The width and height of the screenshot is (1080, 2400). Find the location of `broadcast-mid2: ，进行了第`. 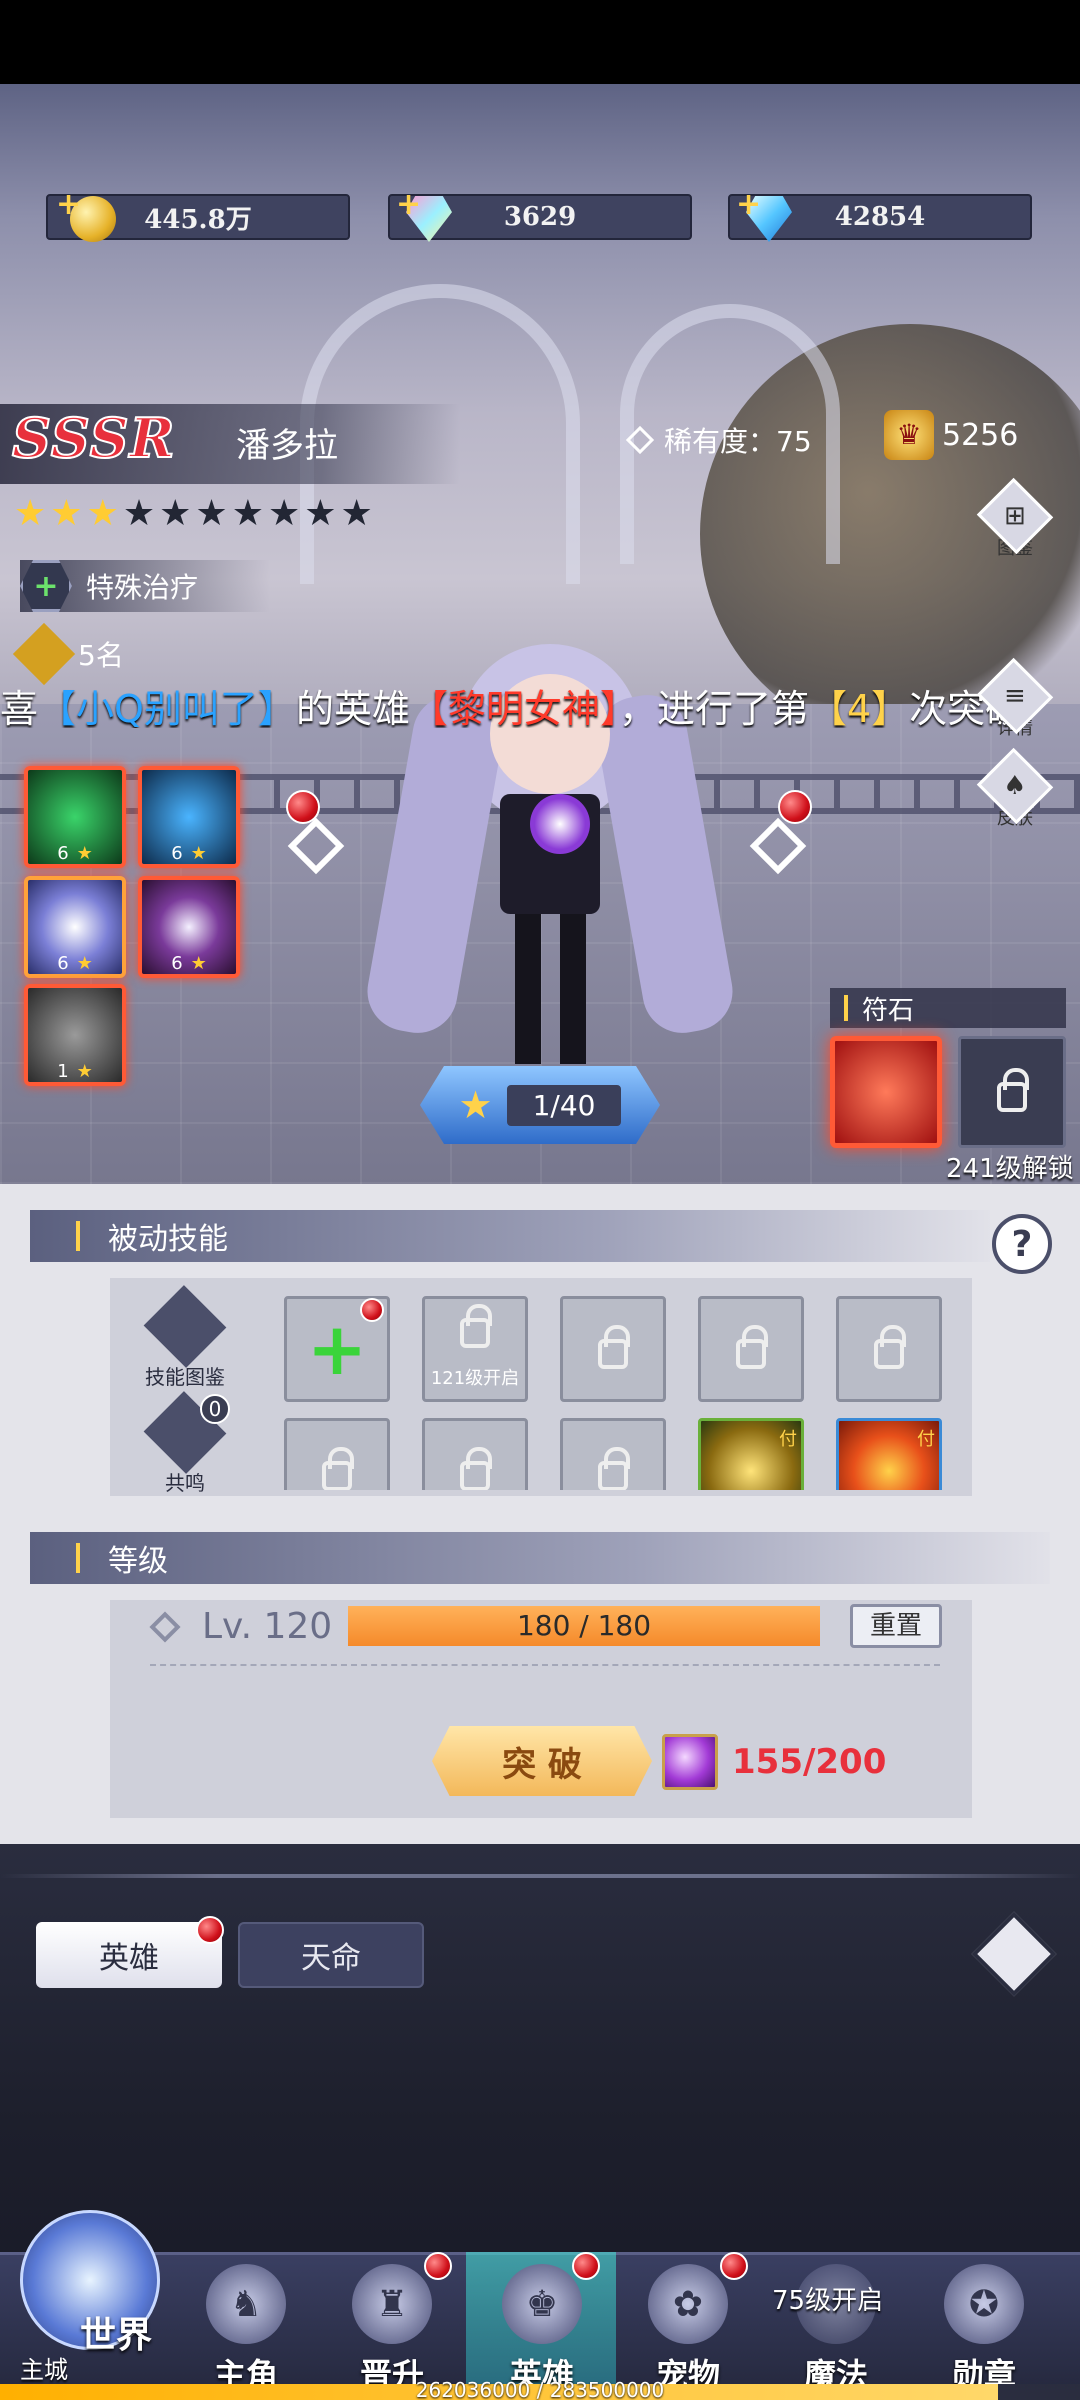

broadcast-mid2: ，进行了第 is located at coordinates (713, 707).